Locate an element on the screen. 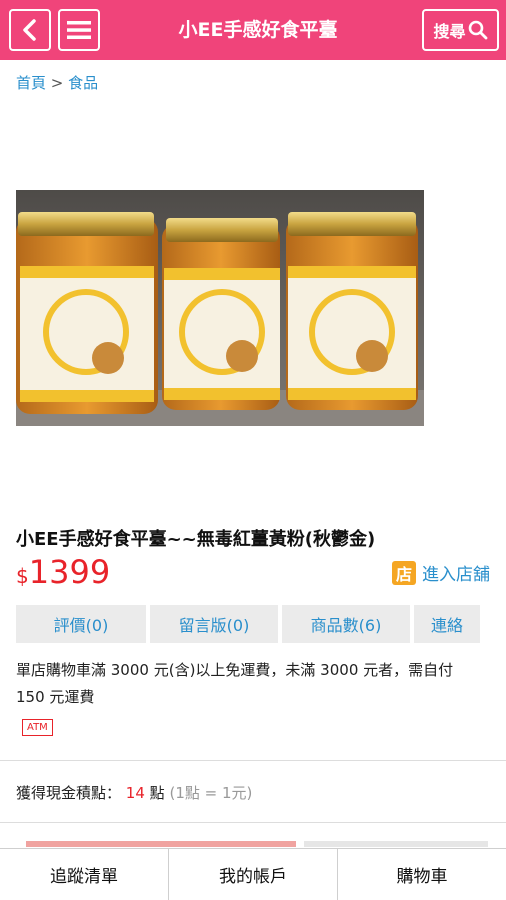  points-unit: 點 is located at coordinates (157, 793).